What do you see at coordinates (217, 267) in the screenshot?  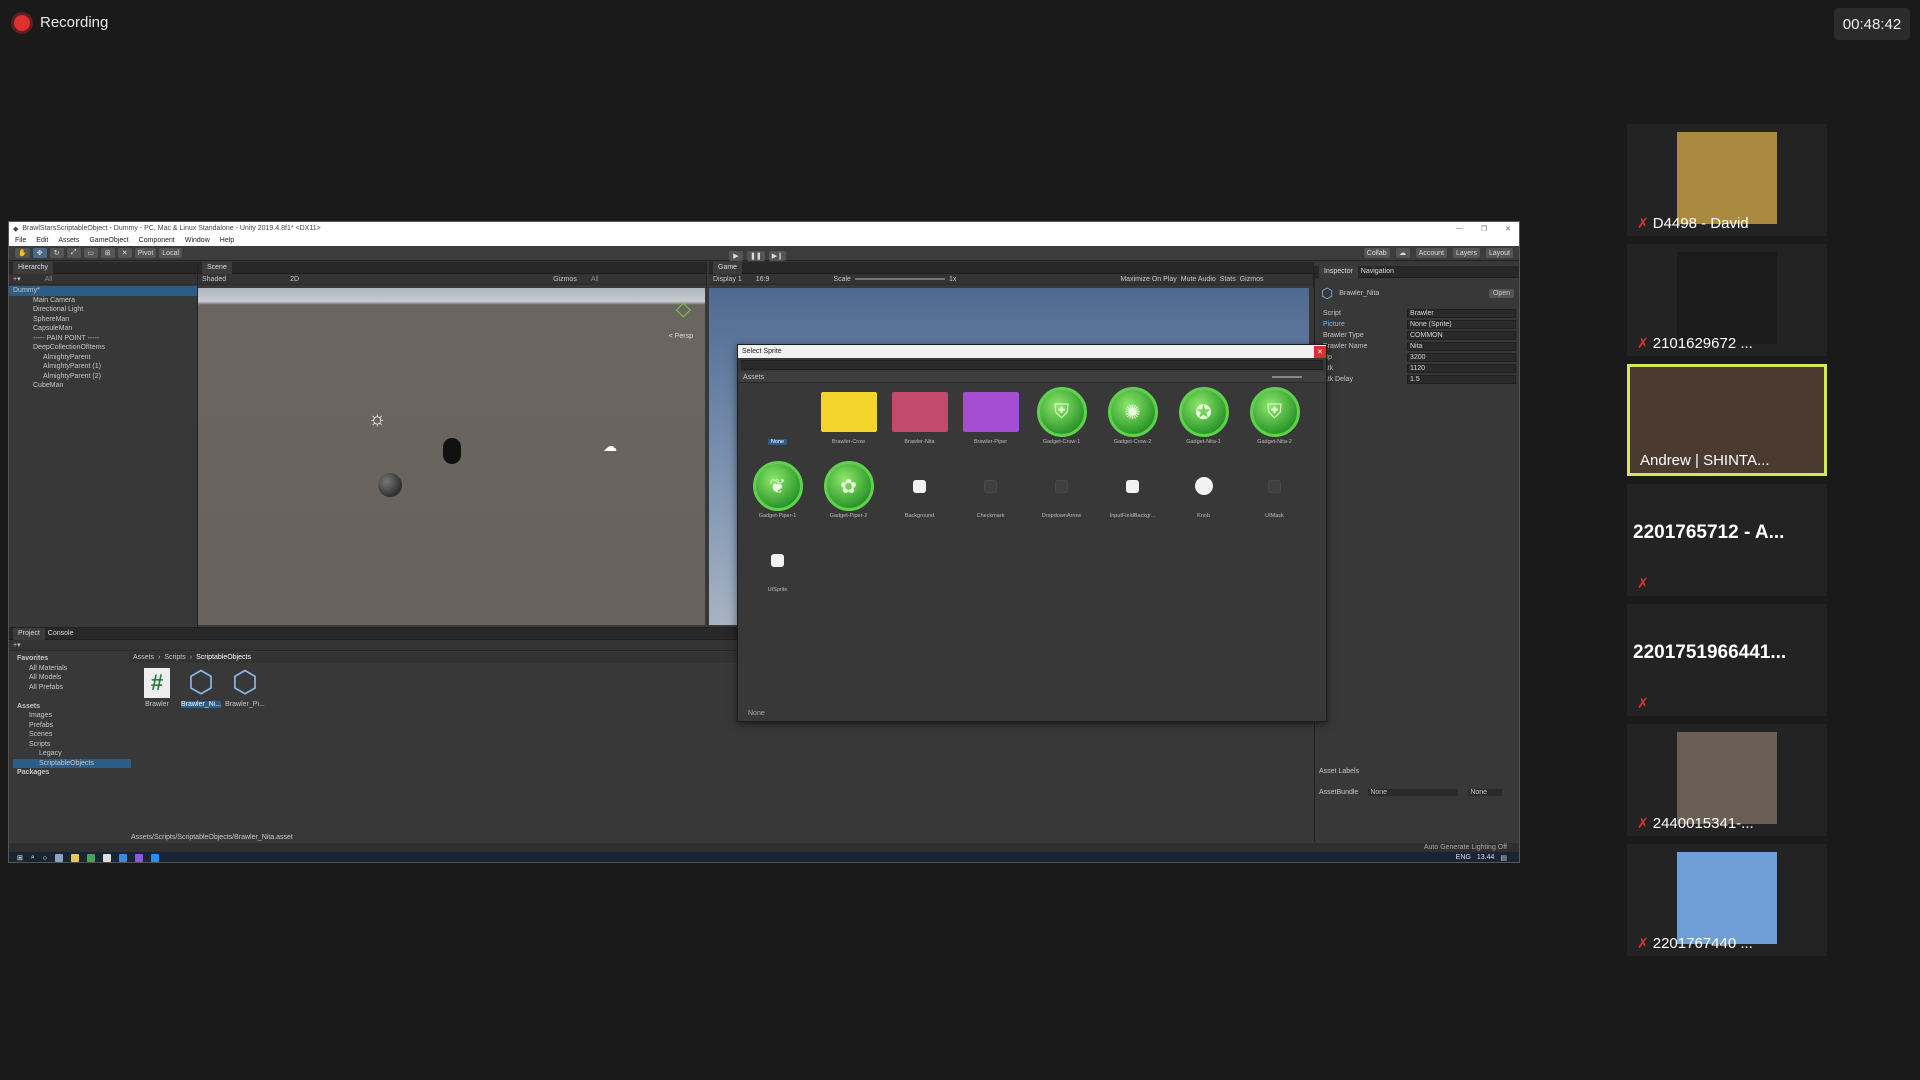 I see `tab-scene: Scene` at bounding box center [217, 267].